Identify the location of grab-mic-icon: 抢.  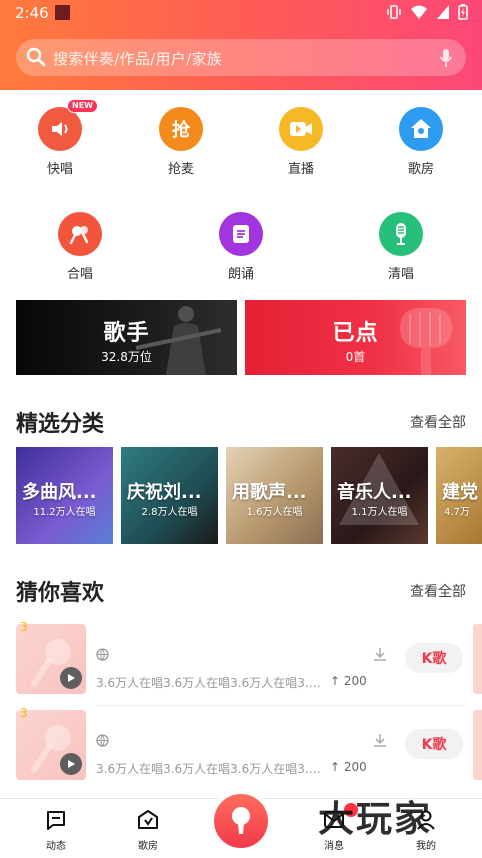
(181, 129).